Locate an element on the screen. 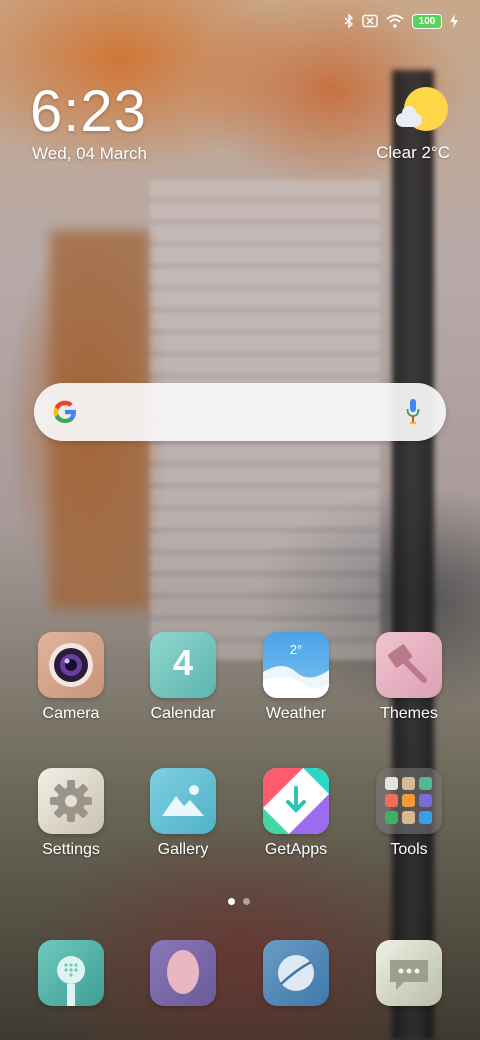 This screenshot has height=1040, width=480. app-label: Settings is located at coordinates (71, 849).